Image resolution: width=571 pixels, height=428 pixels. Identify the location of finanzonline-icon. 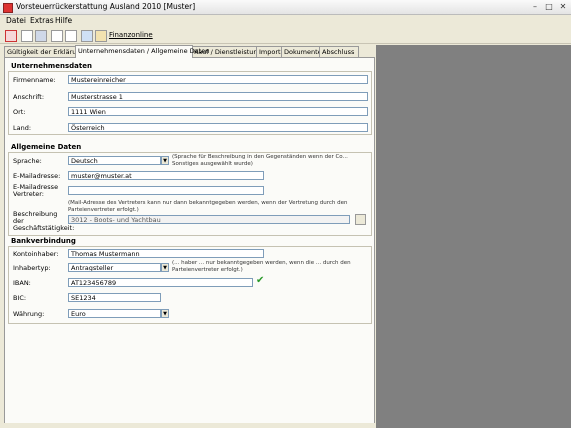
(101, 36).